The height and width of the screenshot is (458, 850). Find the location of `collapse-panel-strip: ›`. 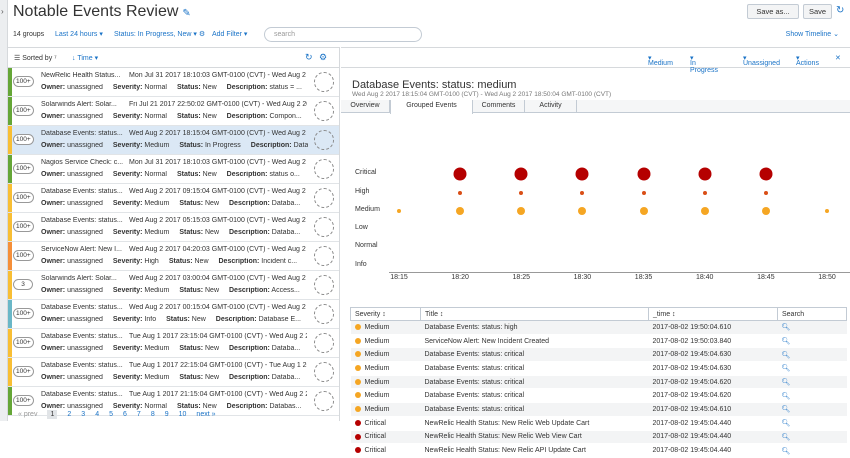

collapse-panel-strip: › is located at coordinates (4, 210).